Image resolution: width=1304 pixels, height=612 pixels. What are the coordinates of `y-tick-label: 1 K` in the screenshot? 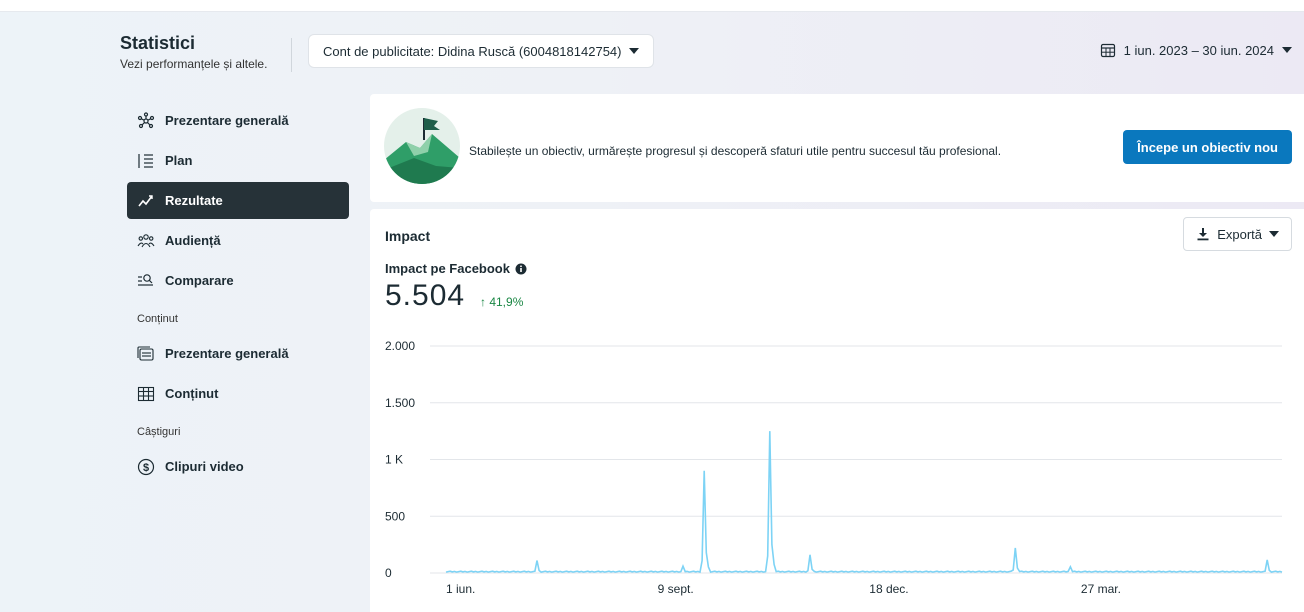 It's located at (394, 460).